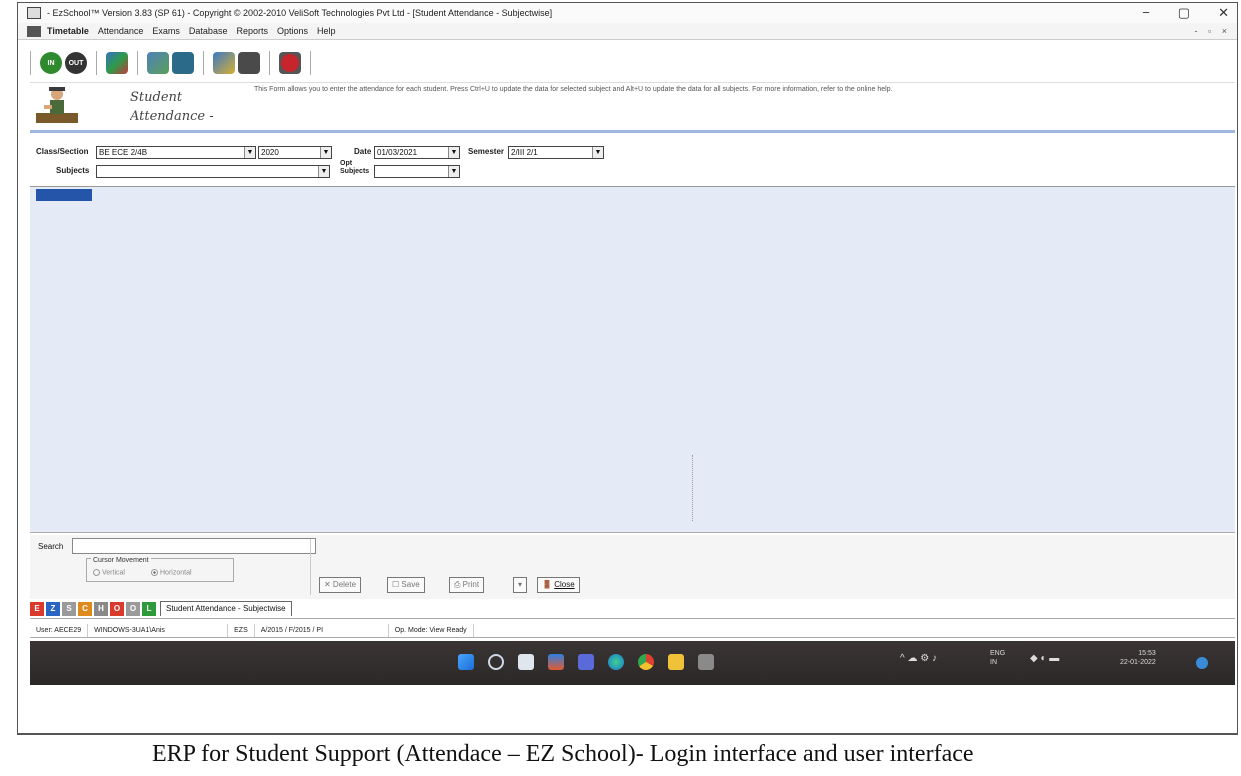  What do you see at coordinates (467, 585) in the screenshot?
I see `print-button: ⎙ Print` at bounding box center [467, 585].